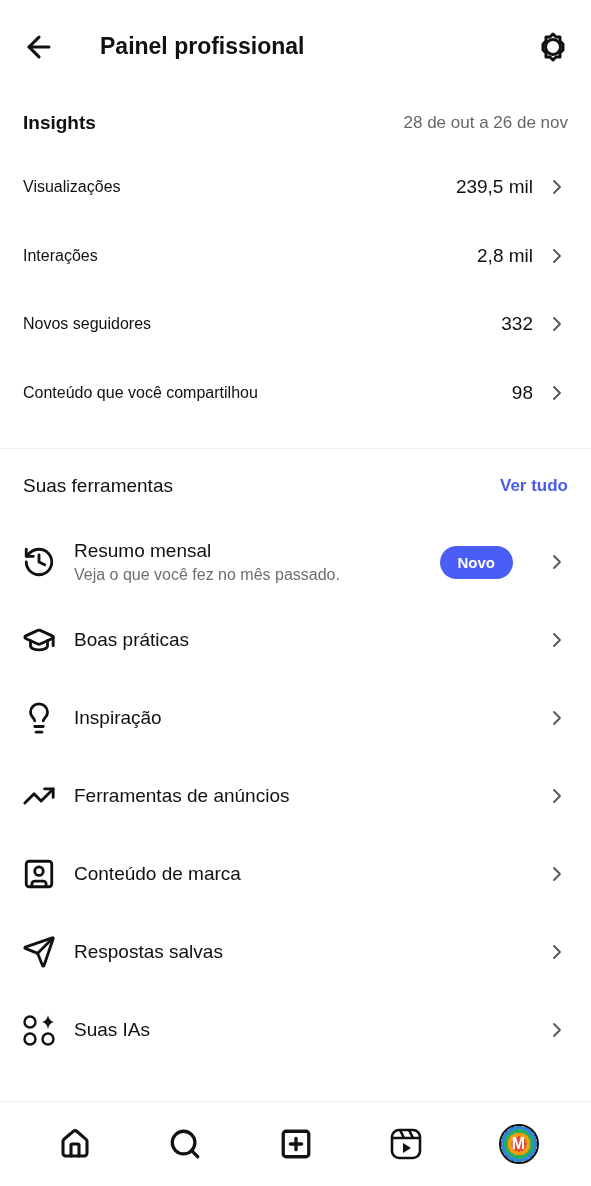  I want to click on profile-avatar: M, so click(518, 1144).